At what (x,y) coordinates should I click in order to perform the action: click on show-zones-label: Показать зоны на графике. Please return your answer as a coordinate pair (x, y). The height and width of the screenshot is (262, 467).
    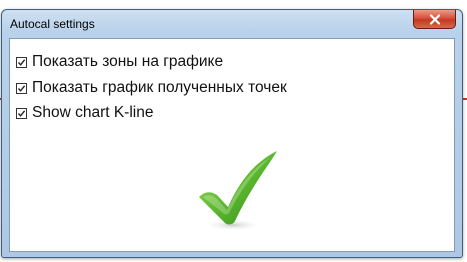
    Looking at the image, I should click on (128, 61).